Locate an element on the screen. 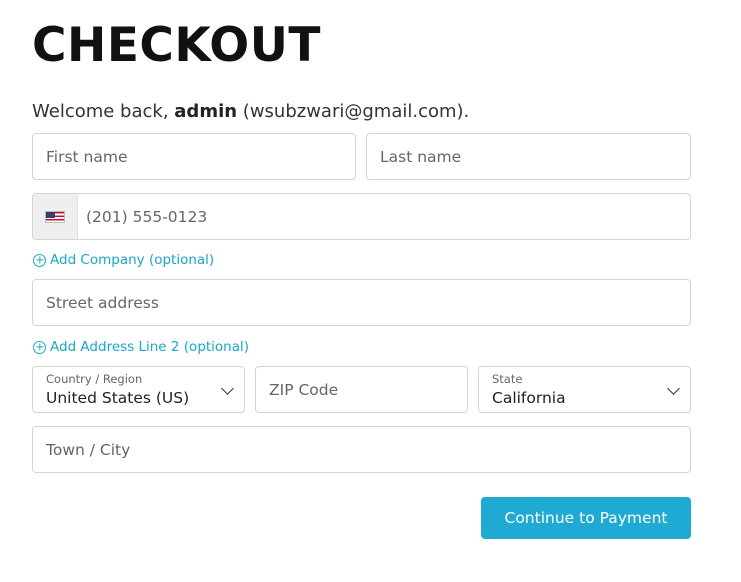 This screenshot has height=582, width=741. add-address-line-2-link: Add Address Line 2 (optional) is located at coordinates (141, 347).